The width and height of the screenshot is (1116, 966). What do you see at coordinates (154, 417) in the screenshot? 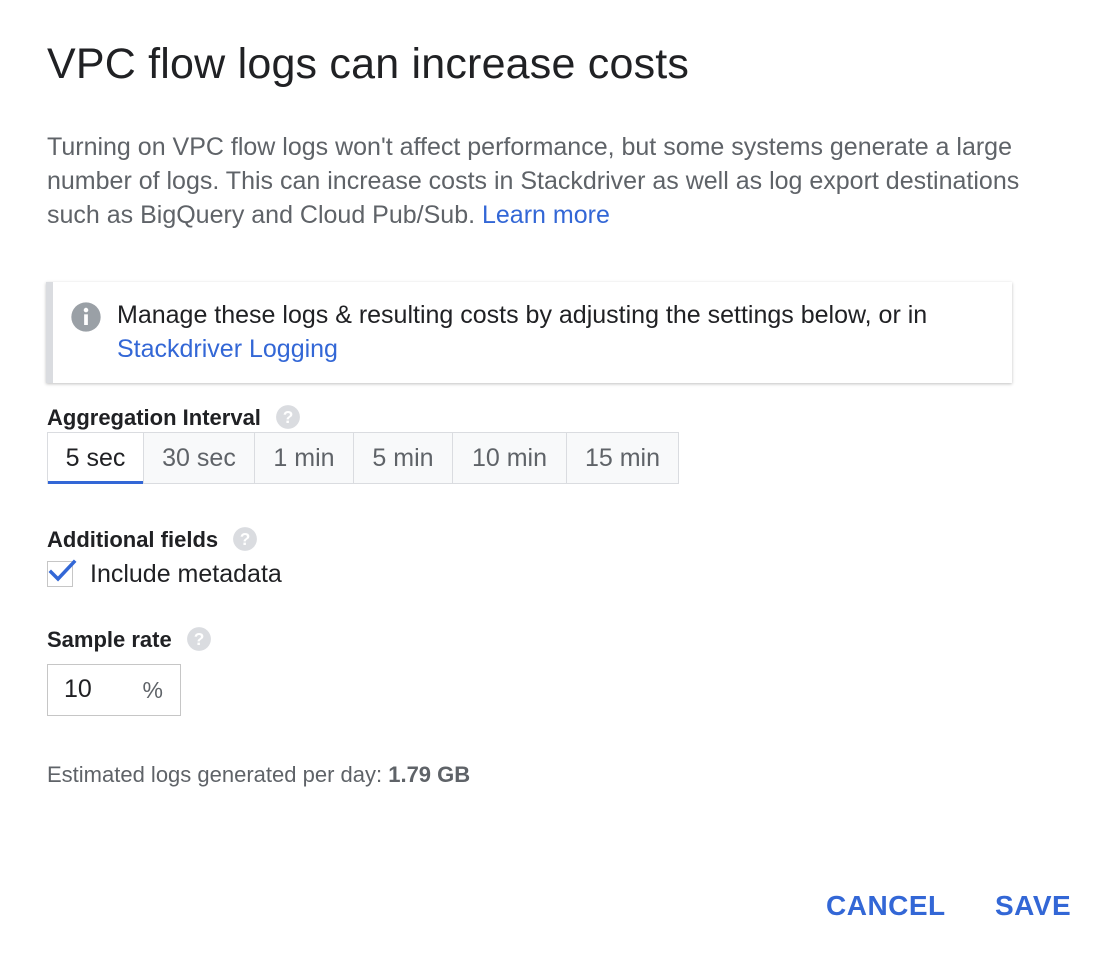
I see `aggregation-interval-text: Aggregation Interval` at bounding box center [154, 417].